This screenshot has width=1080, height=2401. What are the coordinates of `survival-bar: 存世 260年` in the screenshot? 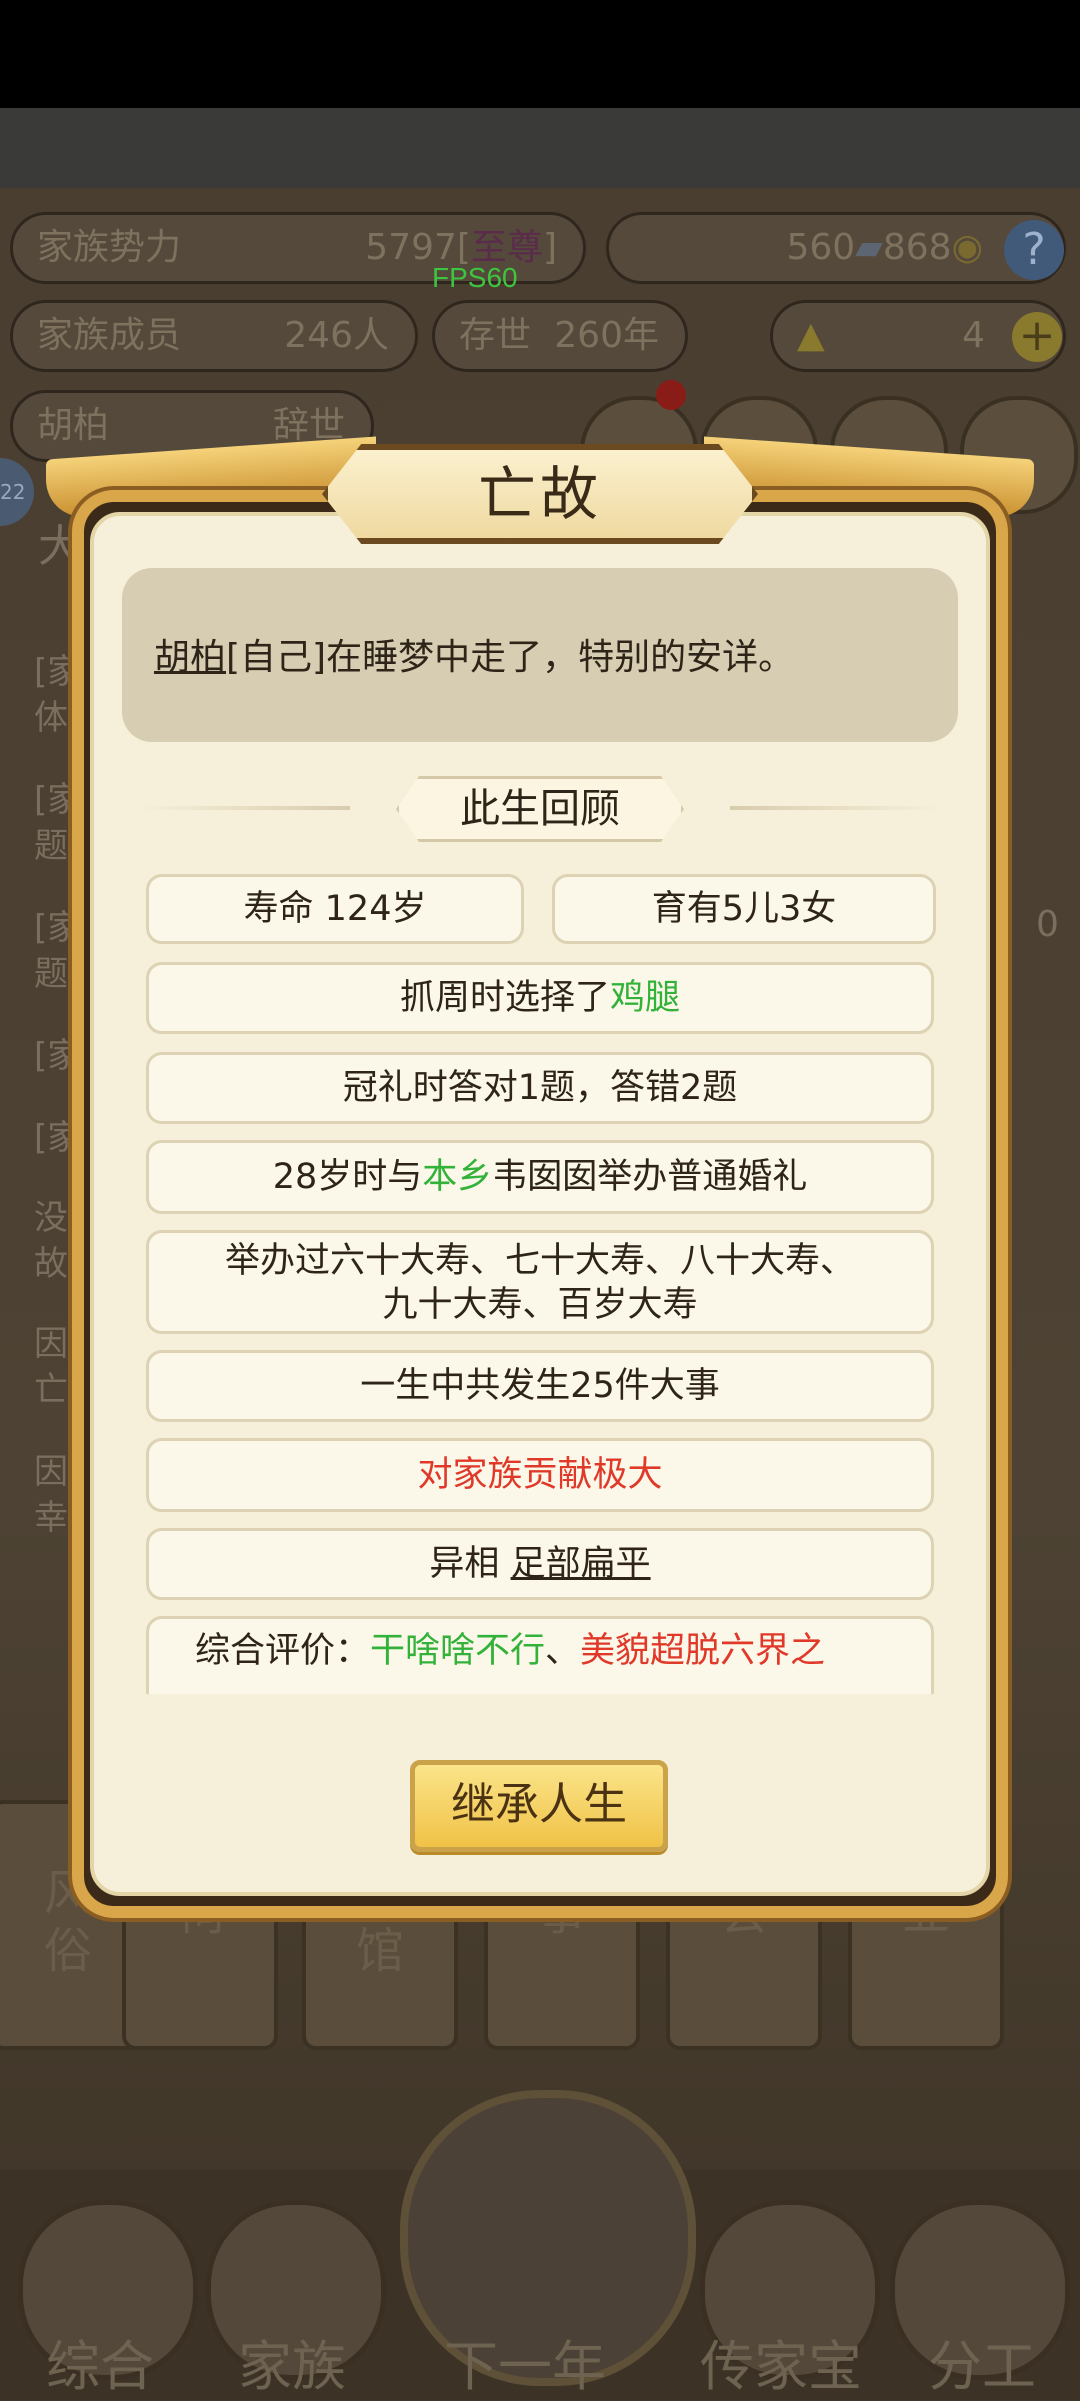 It's located at (560, 336).